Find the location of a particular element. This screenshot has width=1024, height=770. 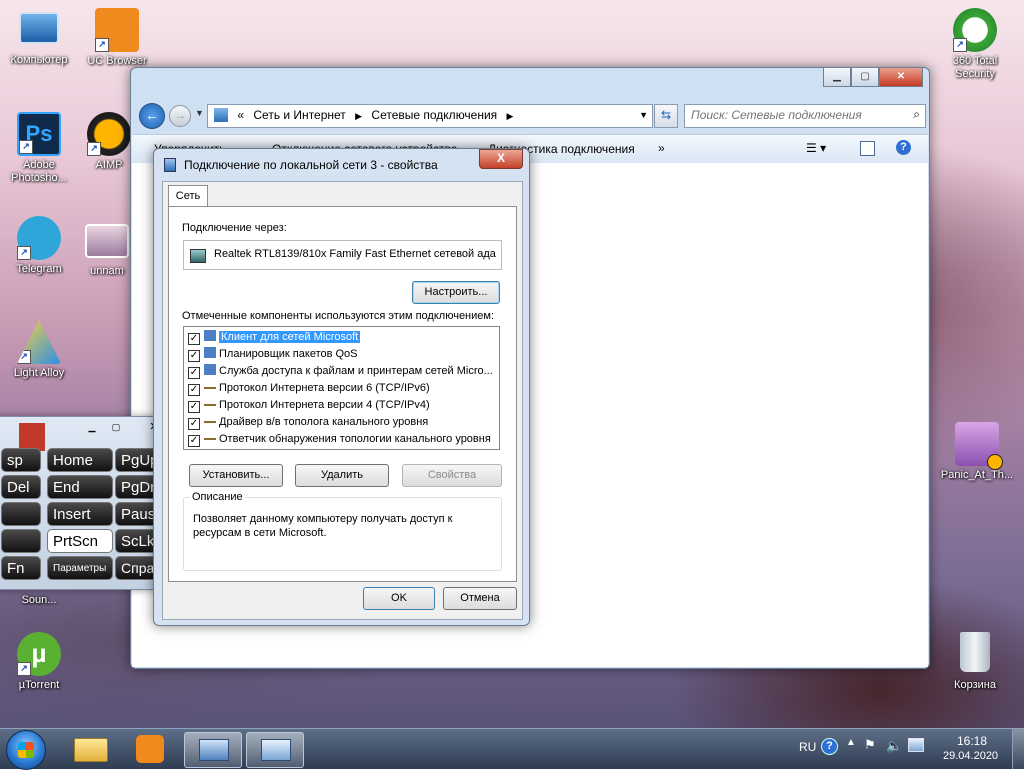

key-del: Del is located at coordinates (21, 487).